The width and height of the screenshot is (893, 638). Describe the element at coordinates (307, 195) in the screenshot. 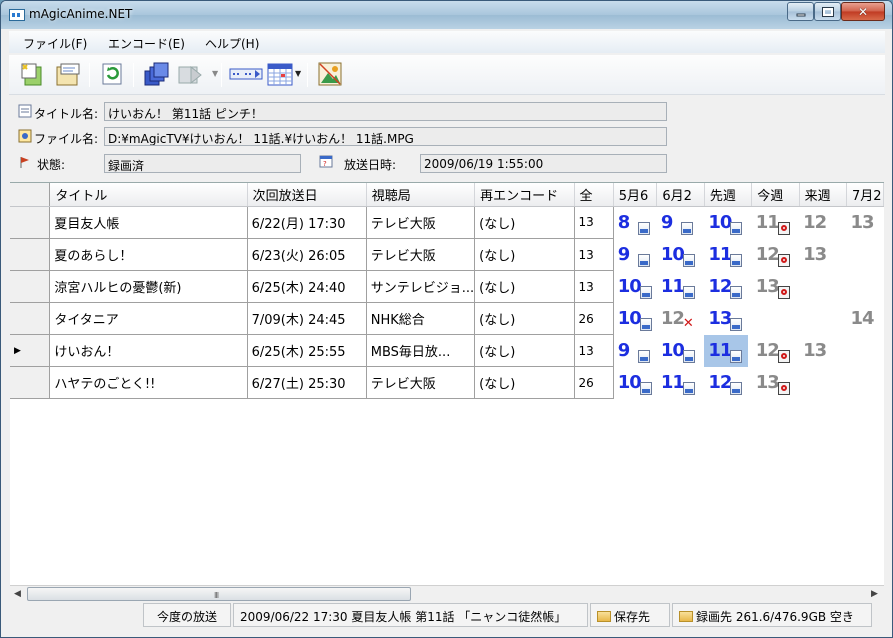

I see `column-header-next-air: 次回放送日` at that location.